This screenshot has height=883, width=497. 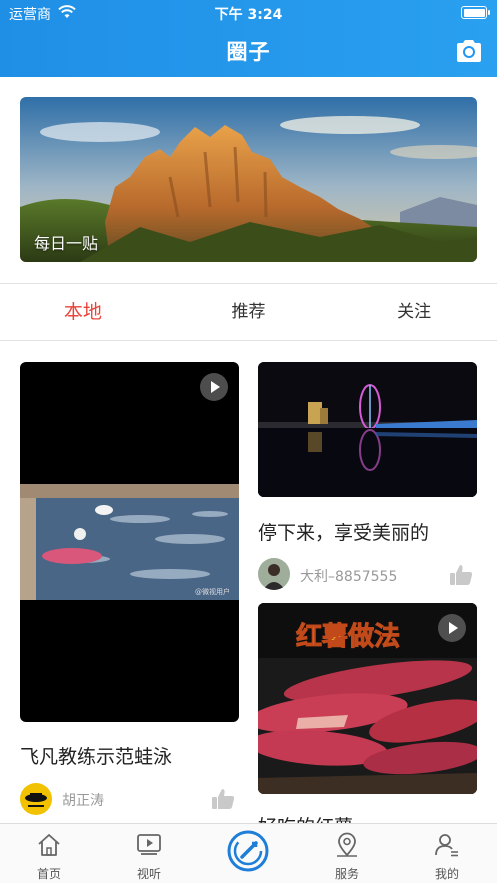 I want to click on tabbar-item-profile: 我的, so click(x=447, y=853).